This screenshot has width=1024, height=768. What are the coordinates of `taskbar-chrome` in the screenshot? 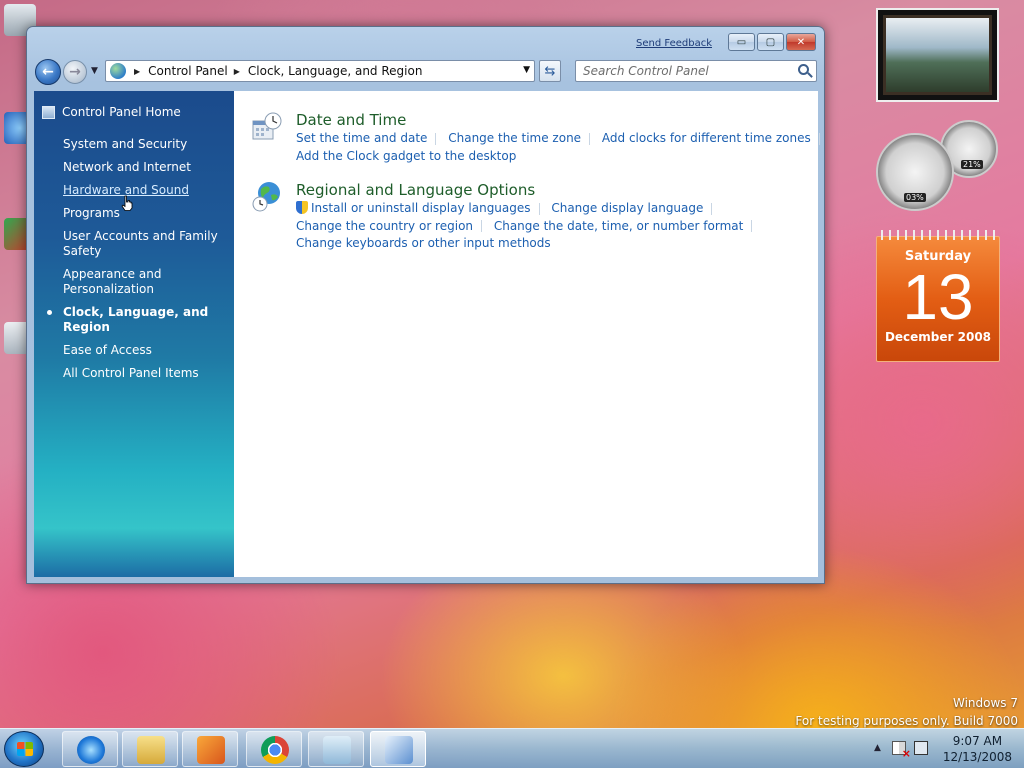 It's located at (274, 749).